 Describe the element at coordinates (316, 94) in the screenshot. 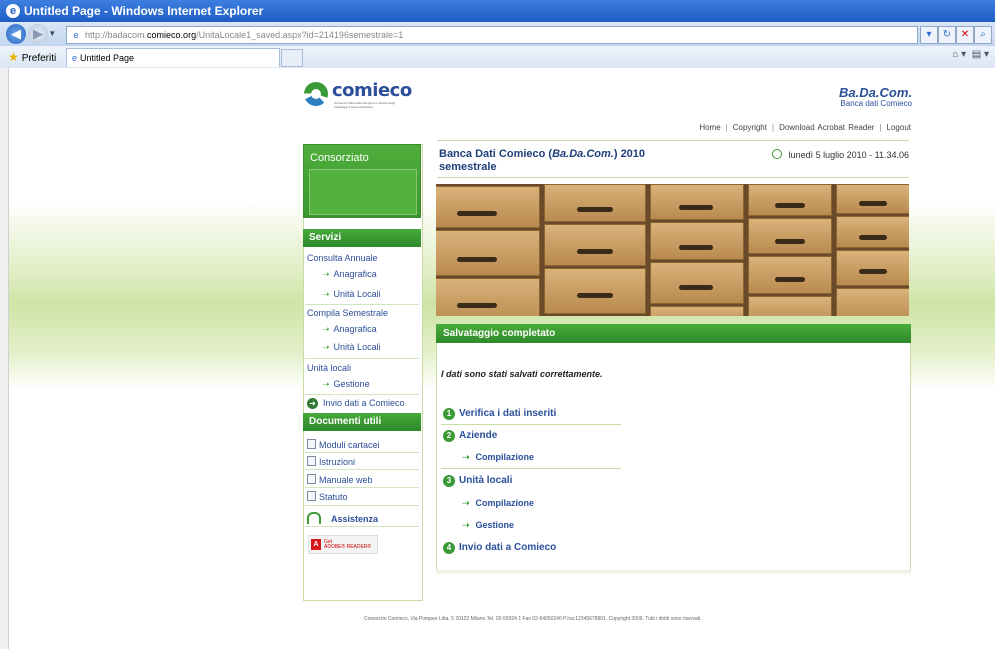

I see `recycle-logo-icon` at that location.